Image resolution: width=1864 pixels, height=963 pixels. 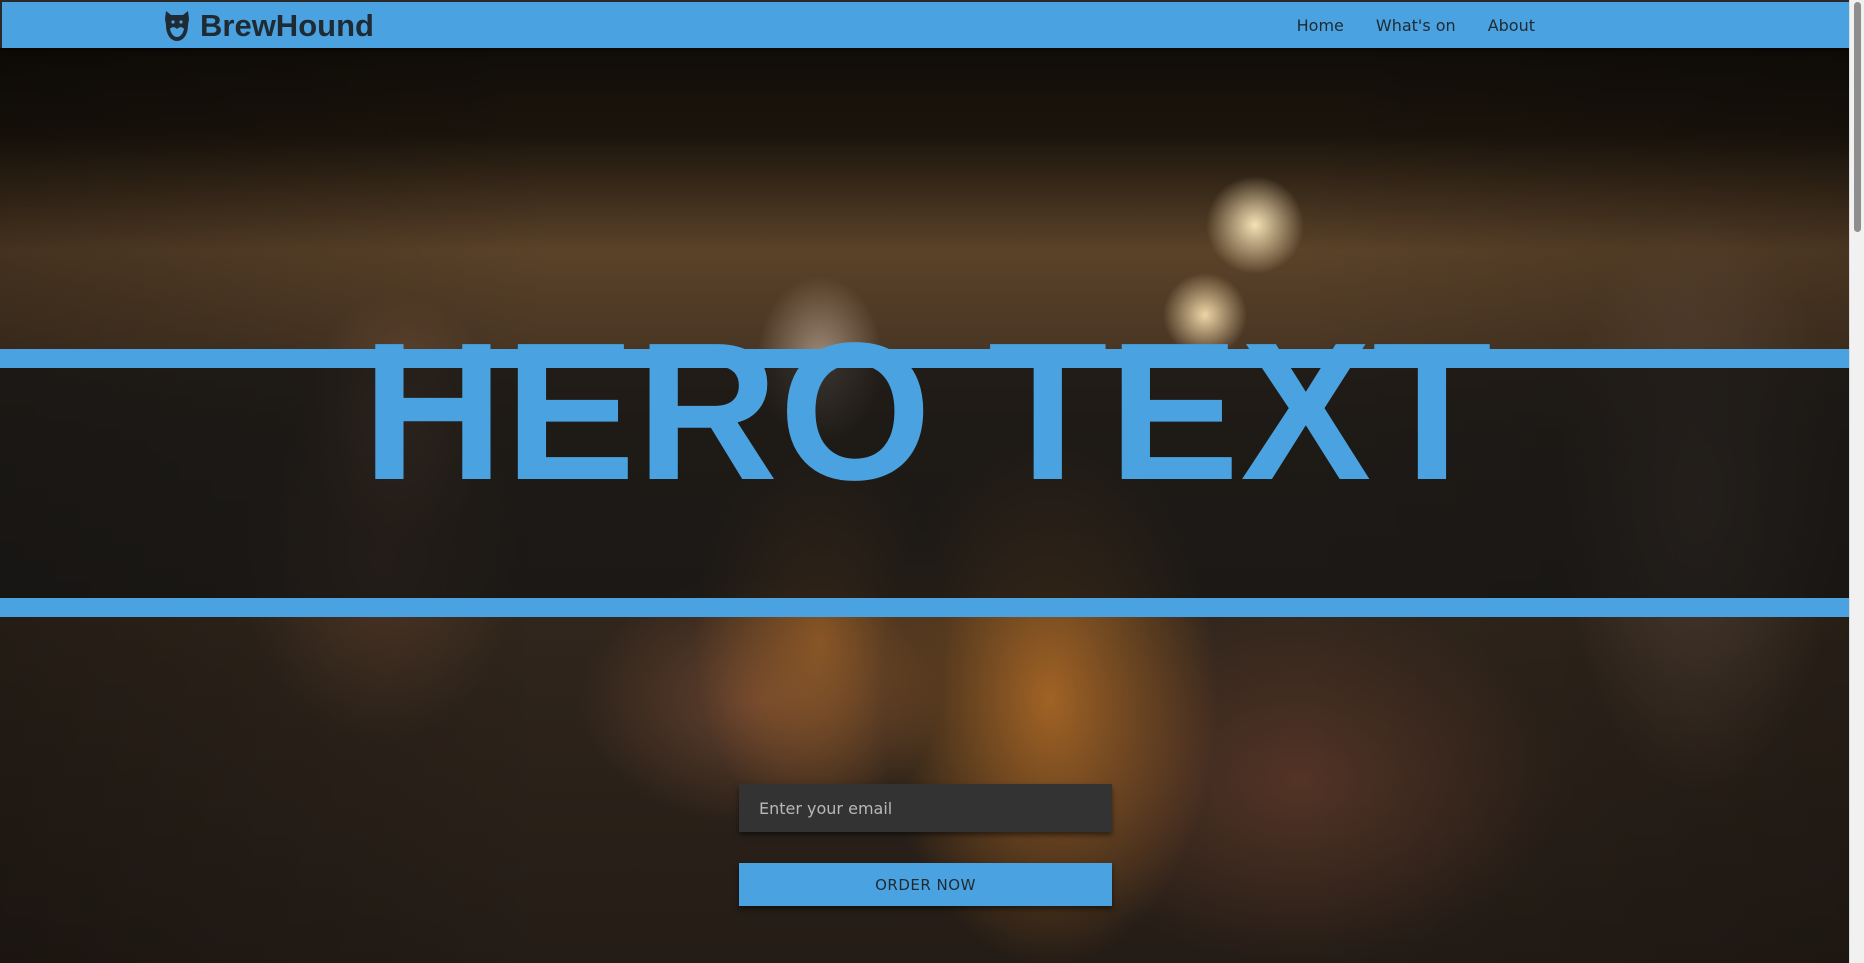 I want to click on scrollbar-thumb, so click(x=1857, y=117).